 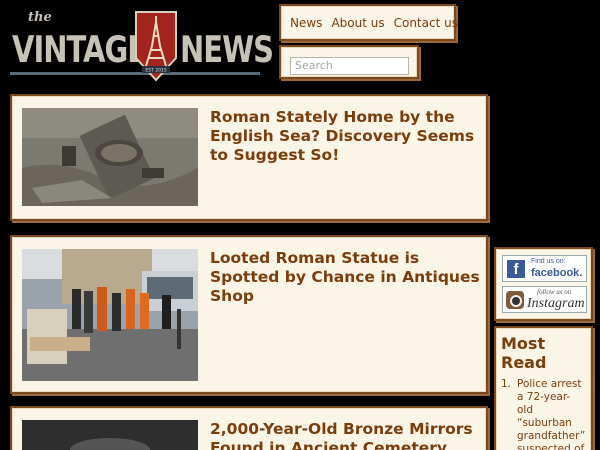 What do you see at coordinates (155, 71) in the screenshot?
I see `logo-badge-text: EST 2015` at bounding box center [155, 71].